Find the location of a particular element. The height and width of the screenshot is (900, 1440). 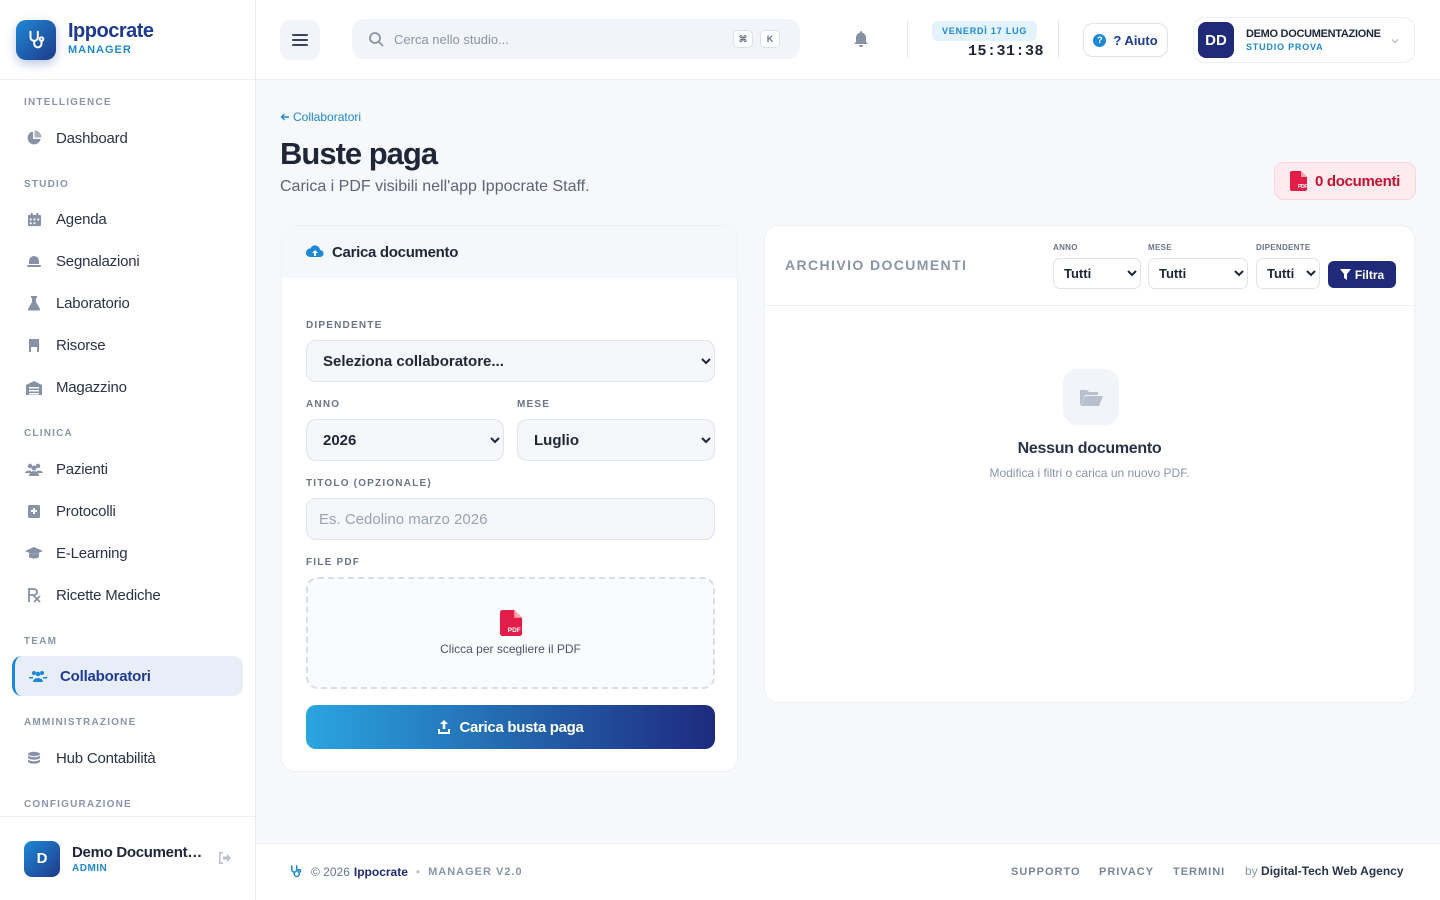

graduation-cap-icon is located at coordinates (34, 553).